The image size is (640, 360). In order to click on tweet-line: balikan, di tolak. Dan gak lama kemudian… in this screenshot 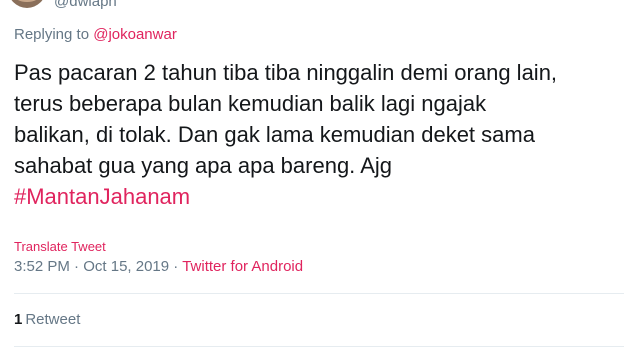, I will do `click(274, 134)`.